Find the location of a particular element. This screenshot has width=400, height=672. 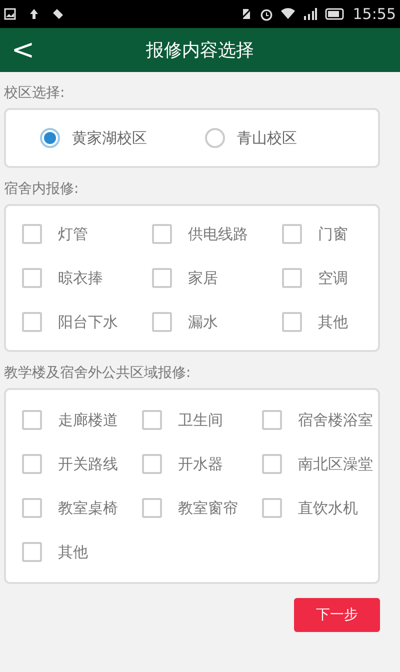

repair-checkbox: 卫生间 is located at coordinates (202, 420).